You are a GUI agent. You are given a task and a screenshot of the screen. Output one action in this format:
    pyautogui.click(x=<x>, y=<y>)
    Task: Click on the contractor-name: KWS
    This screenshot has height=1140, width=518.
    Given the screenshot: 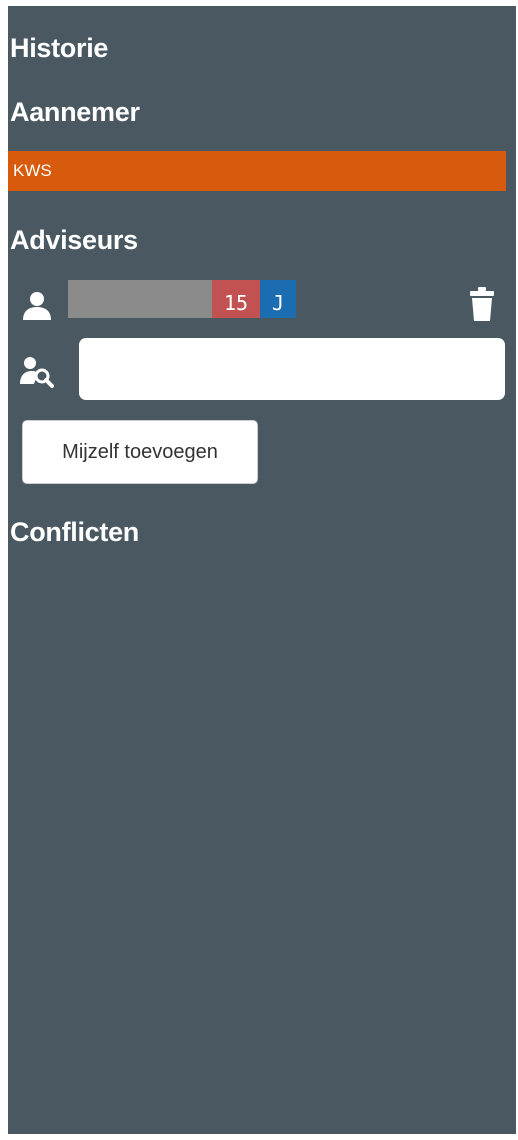 What is the action you would take?
    pyautogui.click(x=257, y=171)
    